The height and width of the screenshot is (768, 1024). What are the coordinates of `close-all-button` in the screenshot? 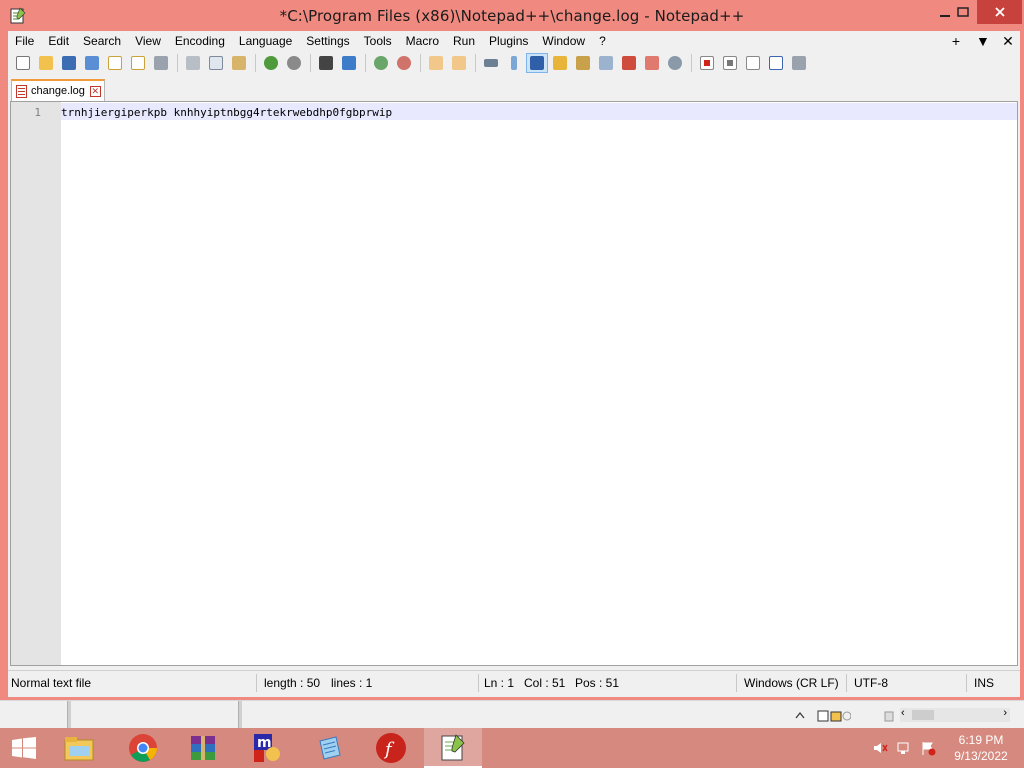 It's located at (138, 63).